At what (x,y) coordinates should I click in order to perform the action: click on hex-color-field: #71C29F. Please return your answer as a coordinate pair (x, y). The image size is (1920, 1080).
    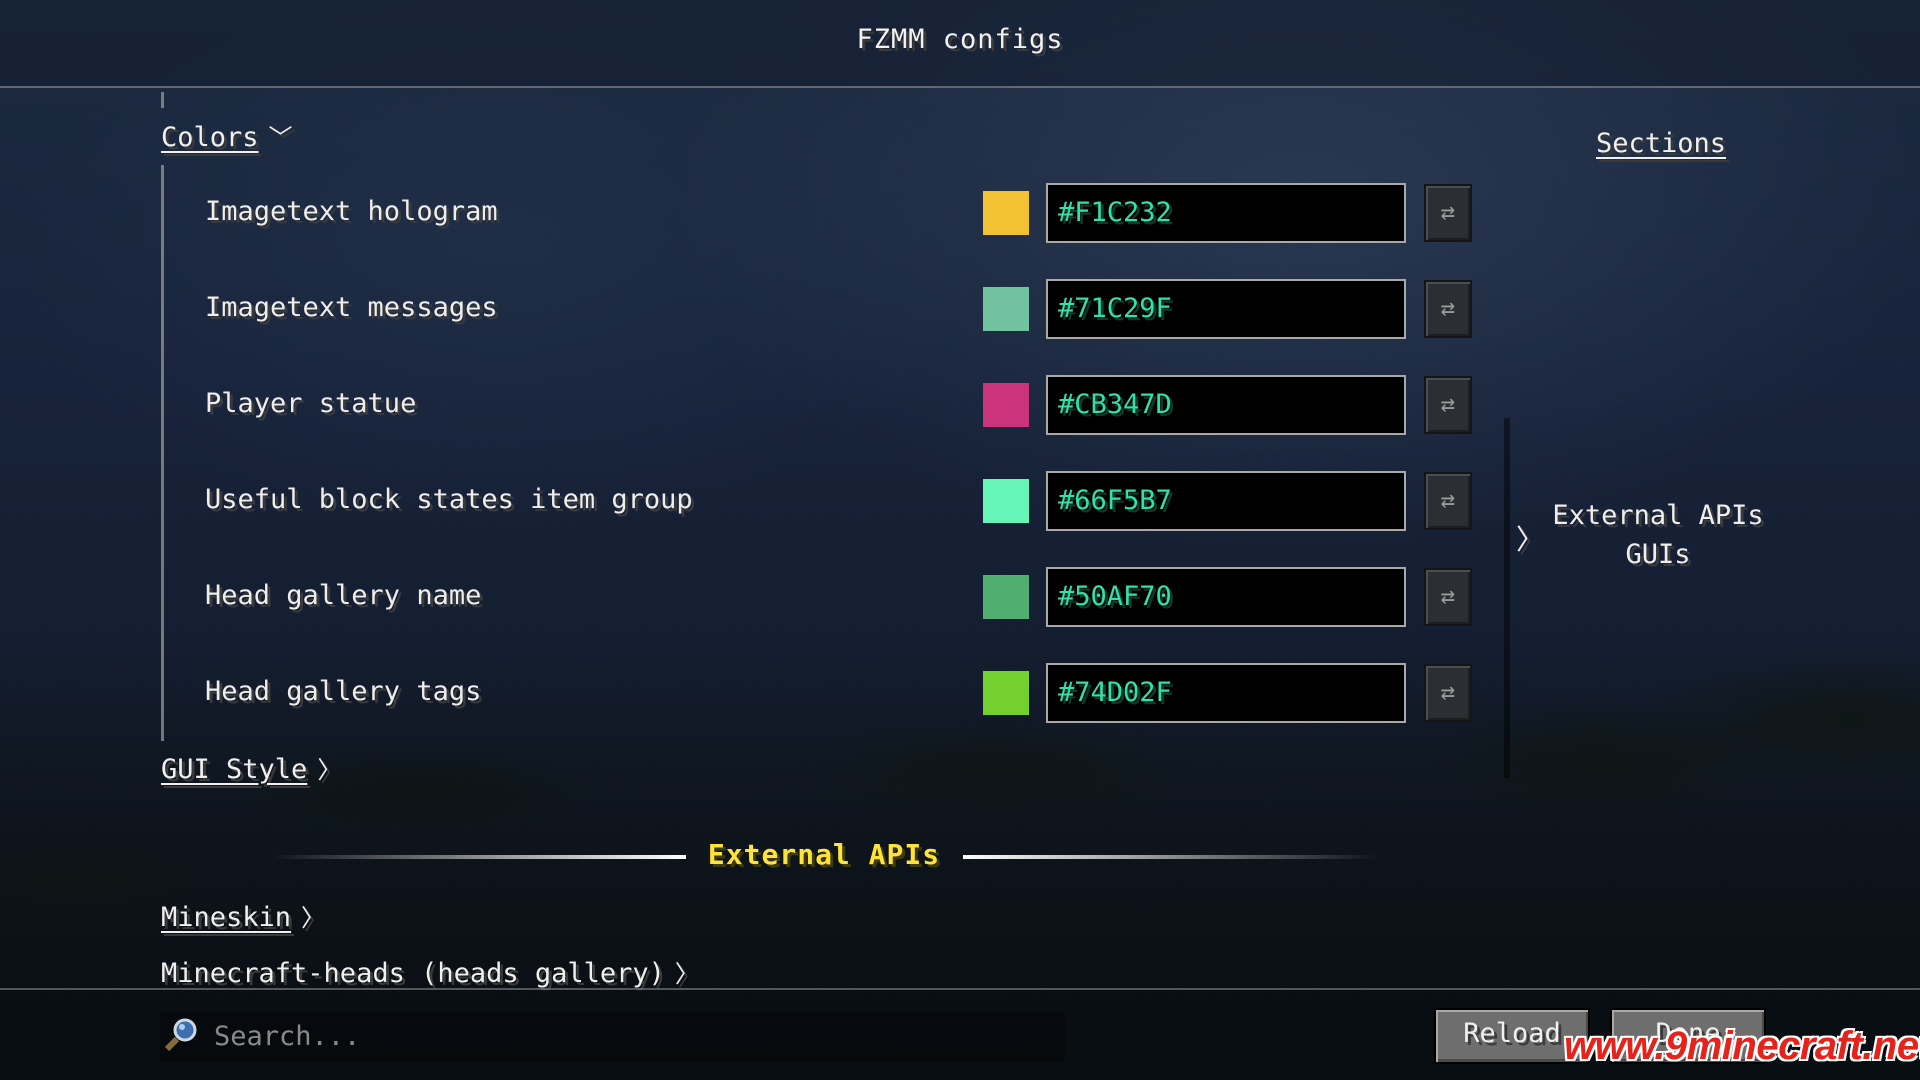
    Looking at the image, I should click on (1226, 309).